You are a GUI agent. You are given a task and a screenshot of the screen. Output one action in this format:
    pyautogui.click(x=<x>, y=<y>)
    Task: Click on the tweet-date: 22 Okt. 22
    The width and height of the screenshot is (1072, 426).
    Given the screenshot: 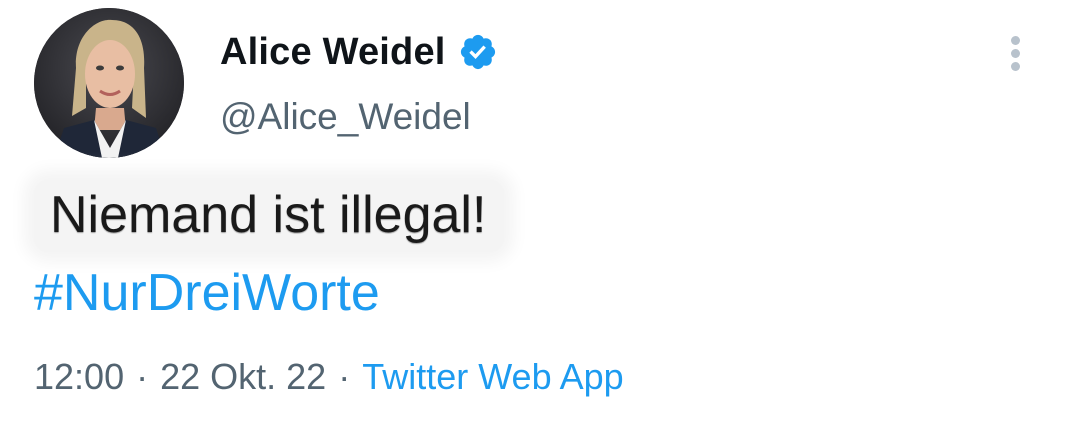 What is the action you would take?
    pyautogui.click(x=243, y=377)
    